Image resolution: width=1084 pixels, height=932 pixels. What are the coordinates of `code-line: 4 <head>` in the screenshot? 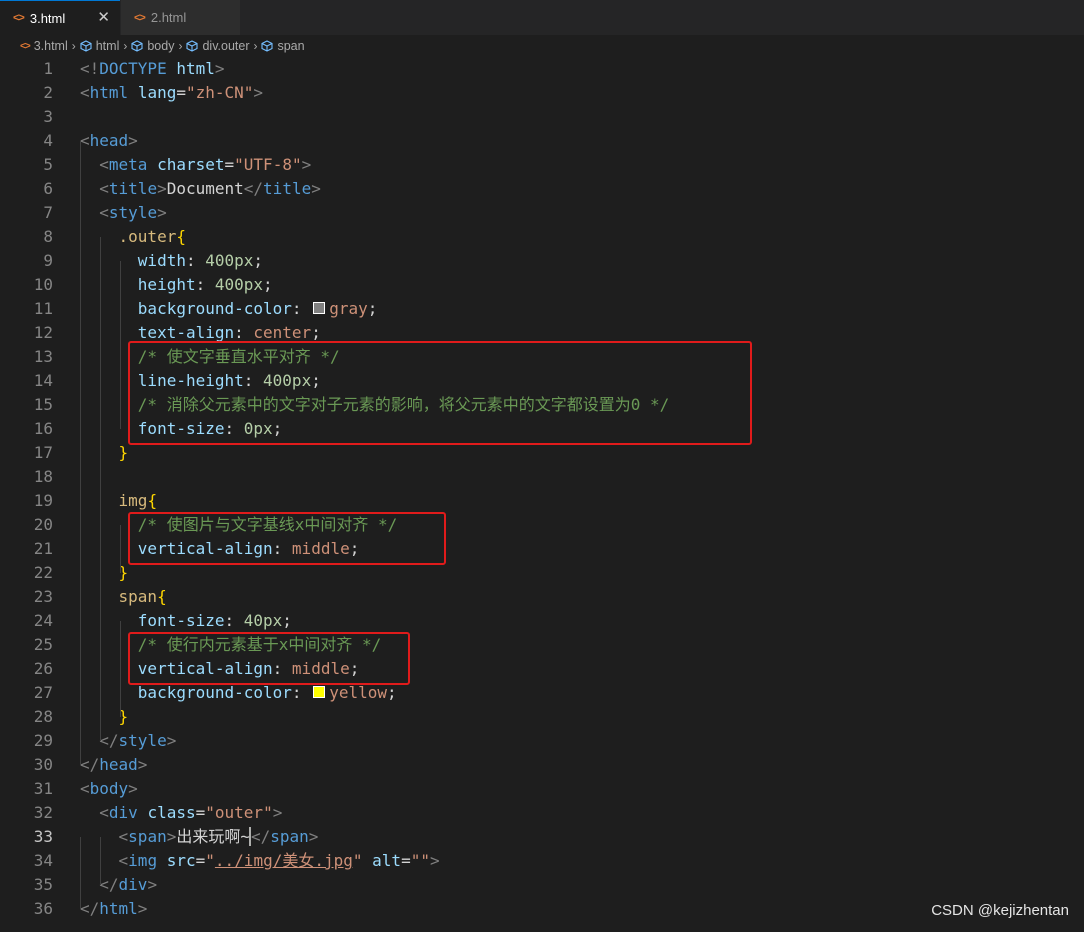 It's located at (542, 141).